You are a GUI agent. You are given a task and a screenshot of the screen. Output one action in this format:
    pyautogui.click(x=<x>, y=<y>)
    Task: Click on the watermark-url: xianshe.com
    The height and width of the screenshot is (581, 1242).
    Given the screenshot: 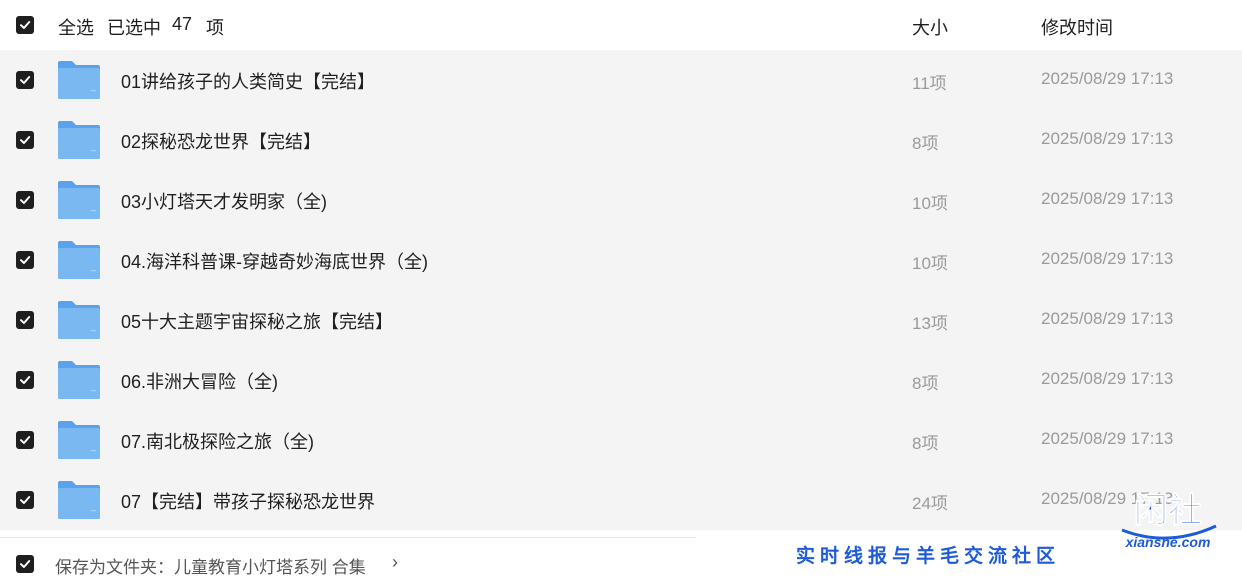 What is the action you would take?
    pyautogui.click(x=1168, y=542)
    